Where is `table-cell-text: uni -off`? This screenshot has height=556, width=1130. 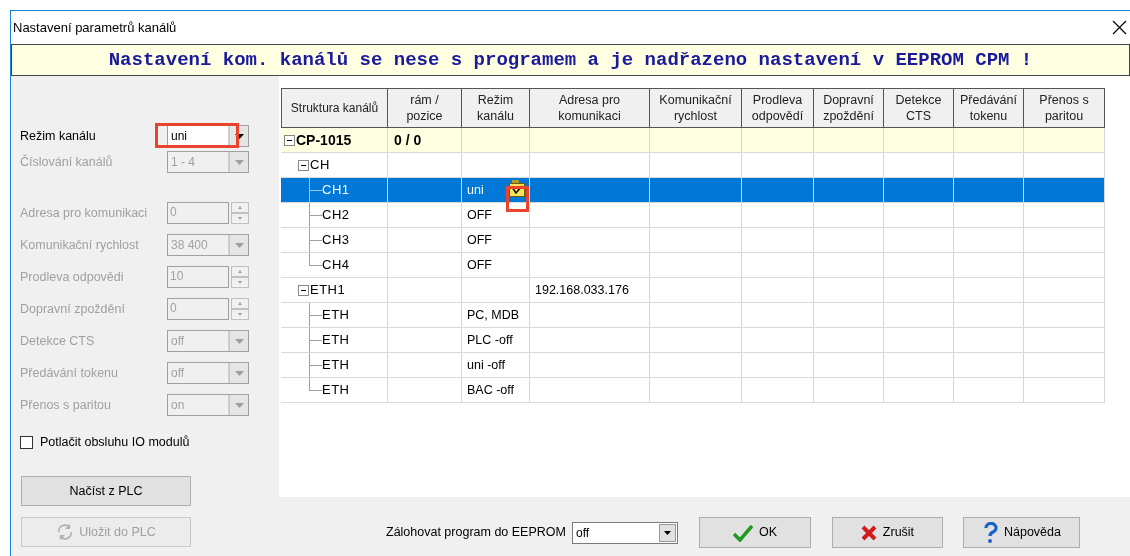
table-cell-text: uni -off is located at coordinates (485, 365).